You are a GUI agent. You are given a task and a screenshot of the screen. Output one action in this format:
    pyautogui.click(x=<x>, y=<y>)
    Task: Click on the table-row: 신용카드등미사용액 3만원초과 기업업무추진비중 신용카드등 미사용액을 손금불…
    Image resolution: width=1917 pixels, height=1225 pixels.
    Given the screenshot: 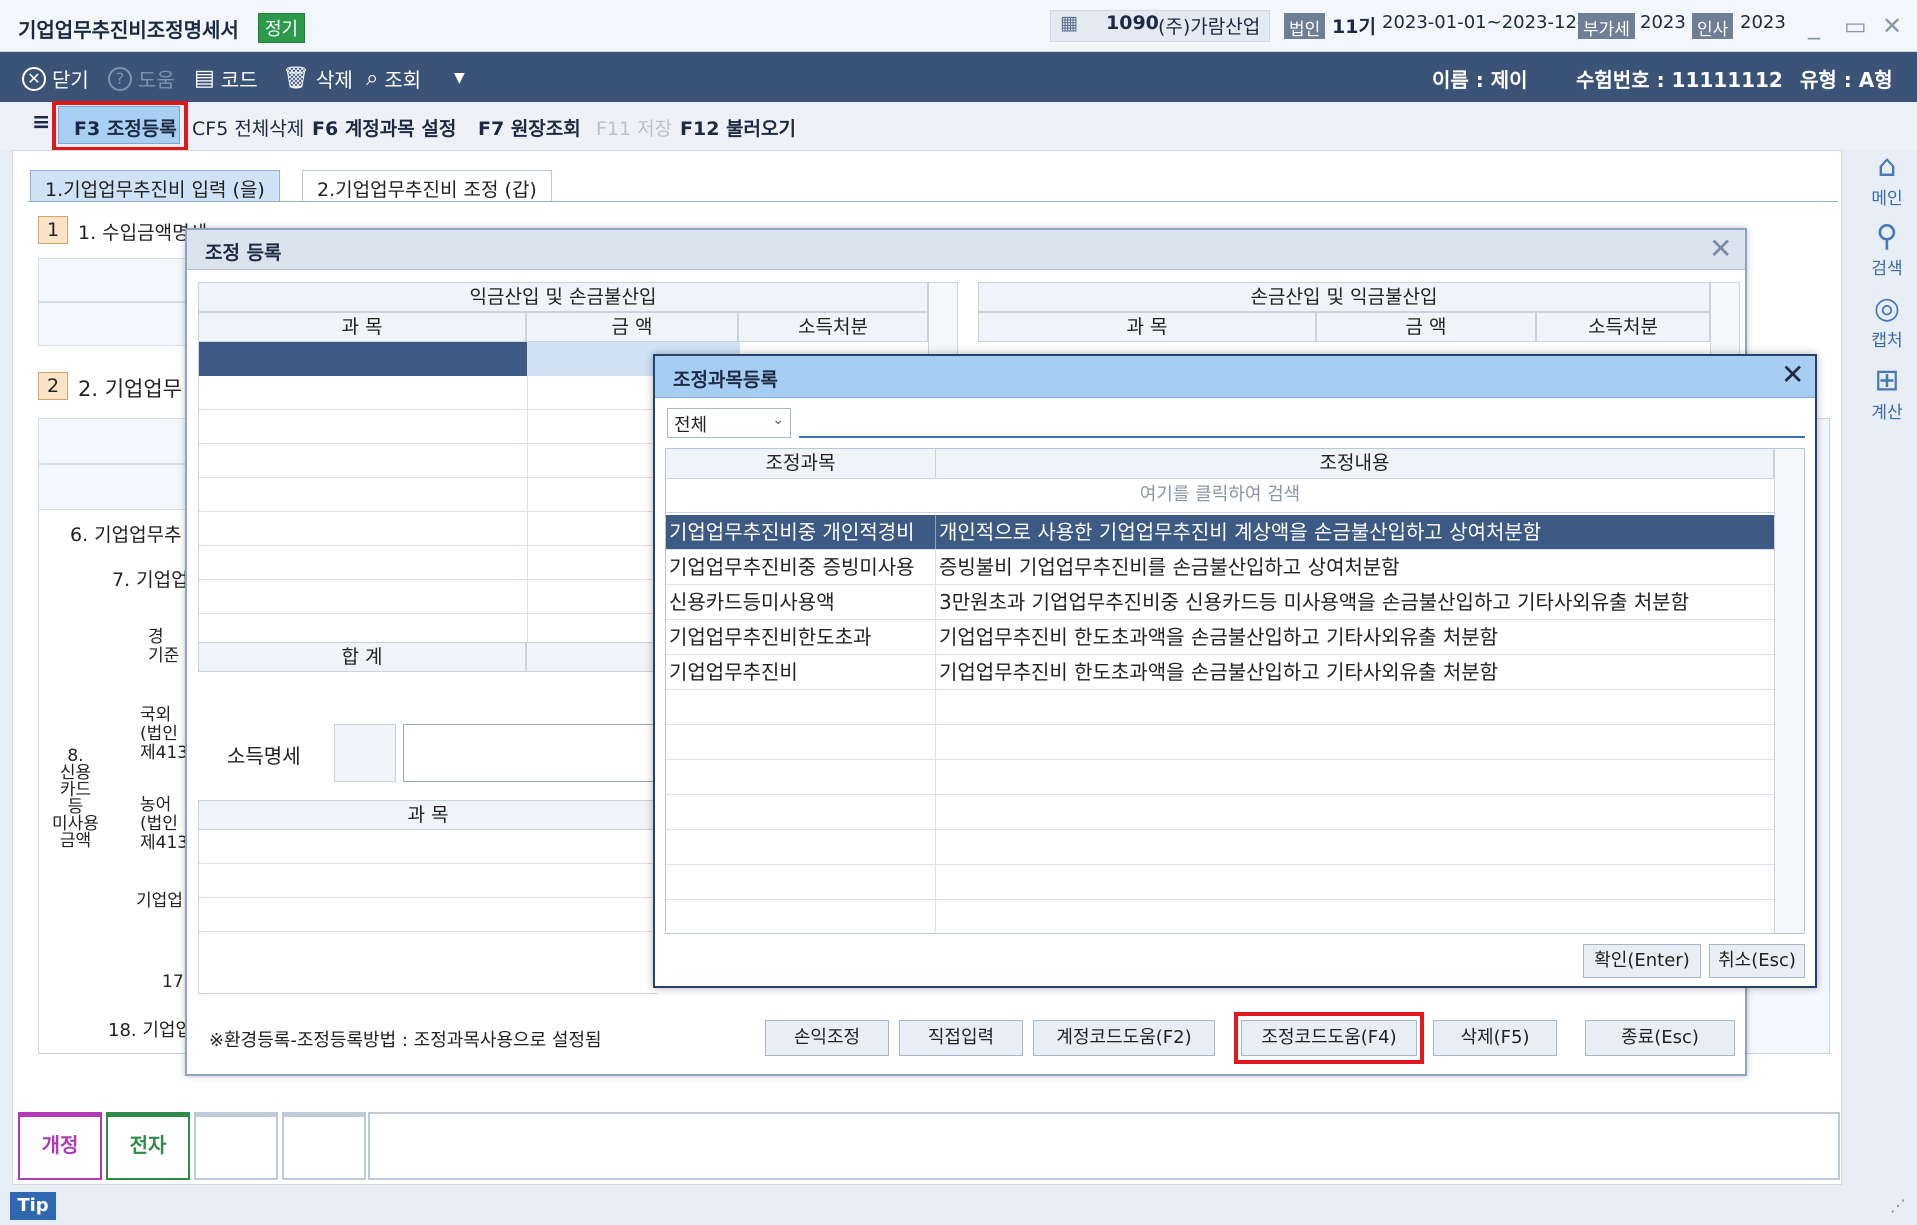 What is the action you would take?
    pyautogui.click(x=1220, y=602)
    